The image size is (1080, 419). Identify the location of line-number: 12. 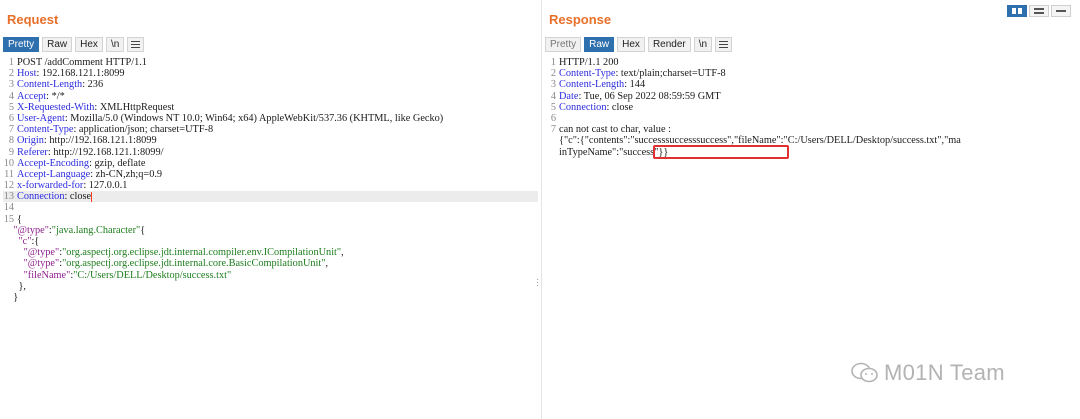
(8, 186).